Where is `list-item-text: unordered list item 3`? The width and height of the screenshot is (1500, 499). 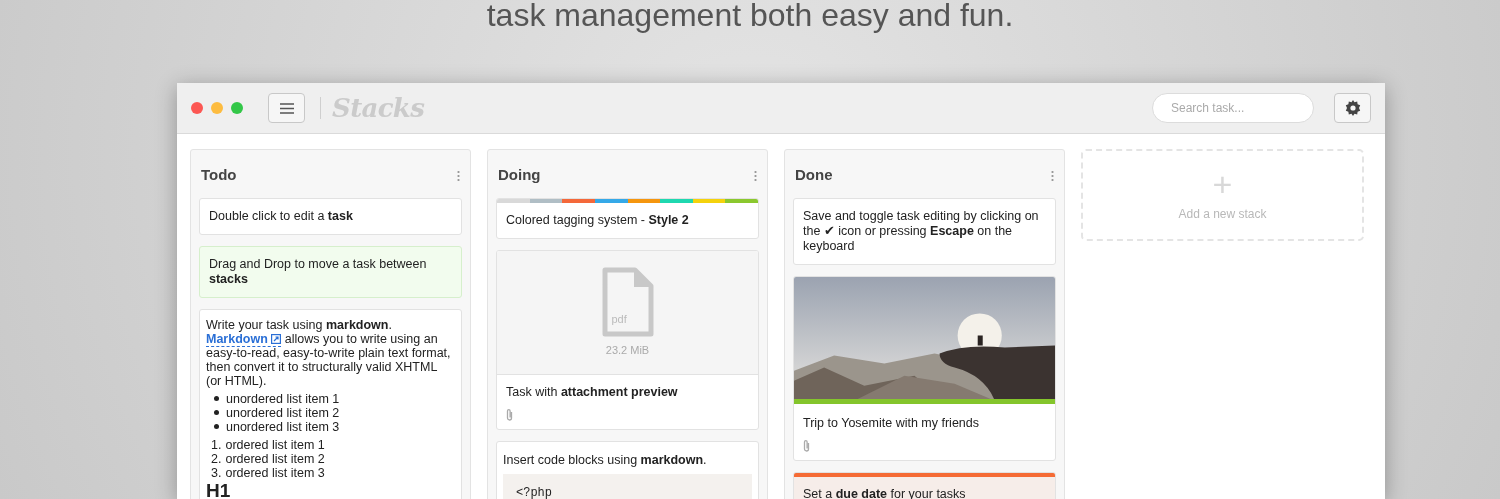
list-item-text: unordered list item 3 is located at coordinates (283, 426).